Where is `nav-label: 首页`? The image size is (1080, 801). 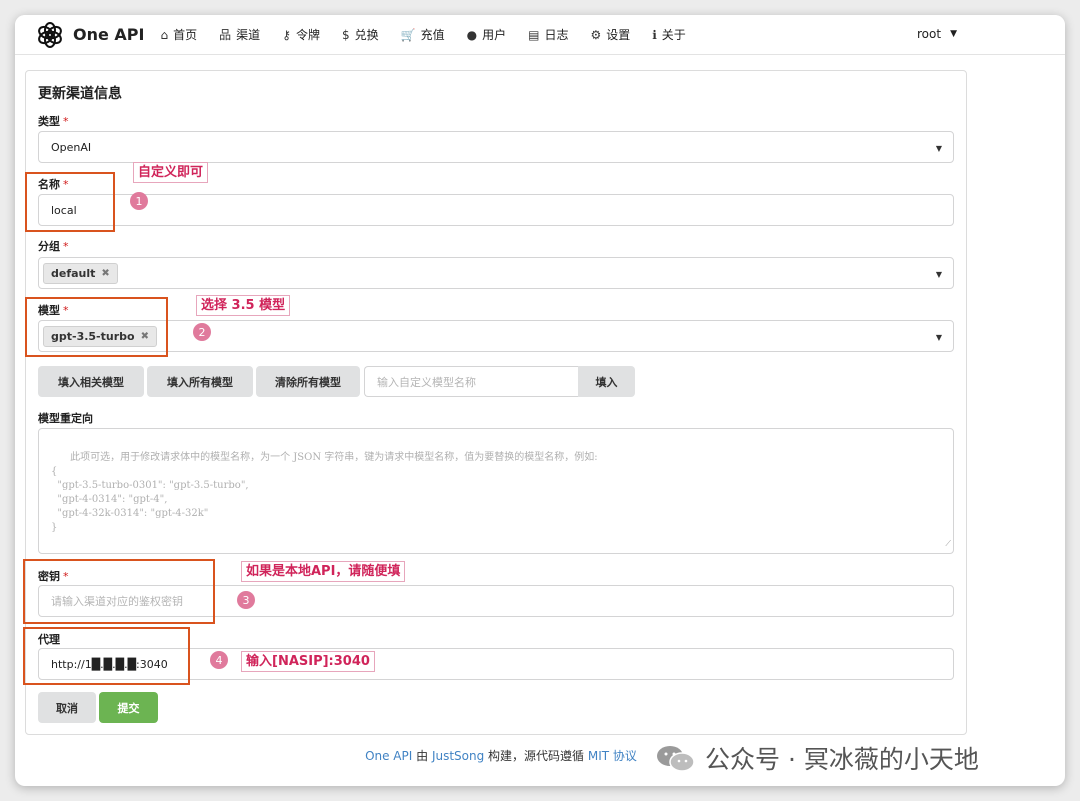 nav-label: 首页 is located at coordinates (185, 35).